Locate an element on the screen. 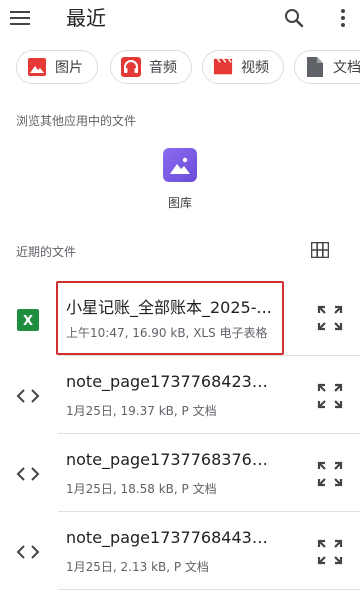 The height and width of the screenshot is (592, 360). file-meta: 1月25日, 2.13 kB, P 文档 is located at coordinates (137, 567).